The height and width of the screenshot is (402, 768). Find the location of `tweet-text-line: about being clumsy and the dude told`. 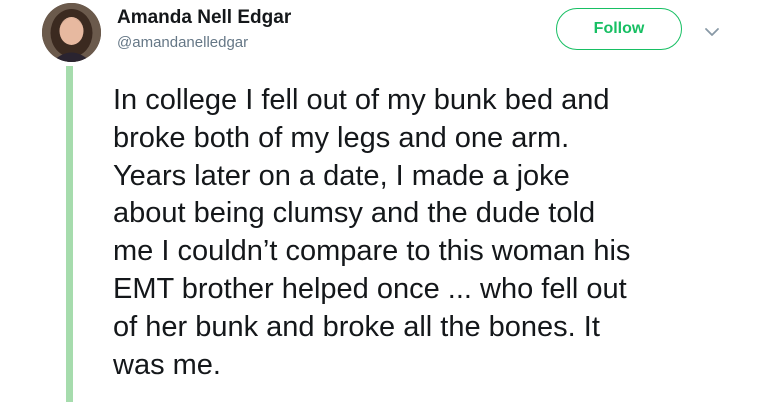

tweet-text-line: about being clumsy and the dude told is located at coordinates (354, 213).